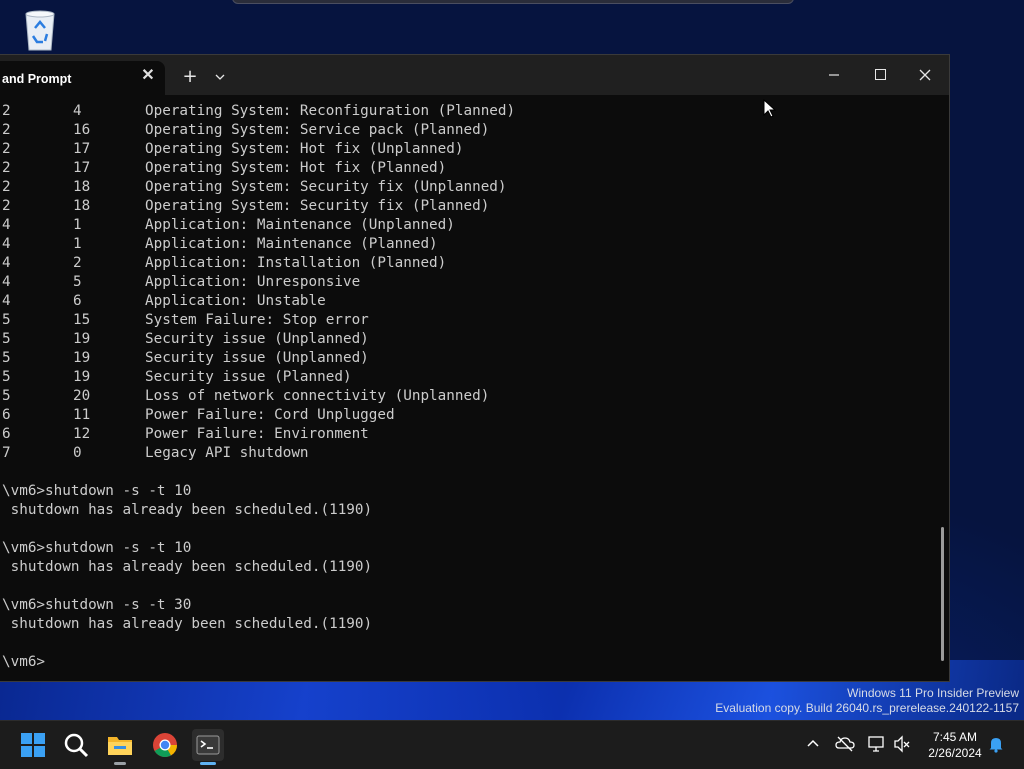 This screenshot has height=769, width=1024. Describe the element at coordinates (296, 263) in the screenshot. I see `reason-title: Application: Installation (Planned)` at that location.